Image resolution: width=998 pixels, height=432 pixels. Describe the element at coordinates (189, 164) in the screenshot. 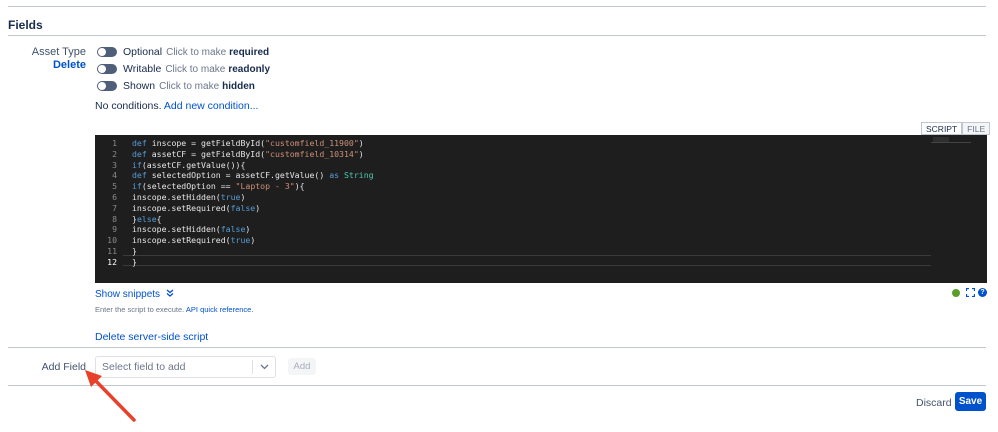

I see `code-text: if(assetCF.getValue()){` at that location.